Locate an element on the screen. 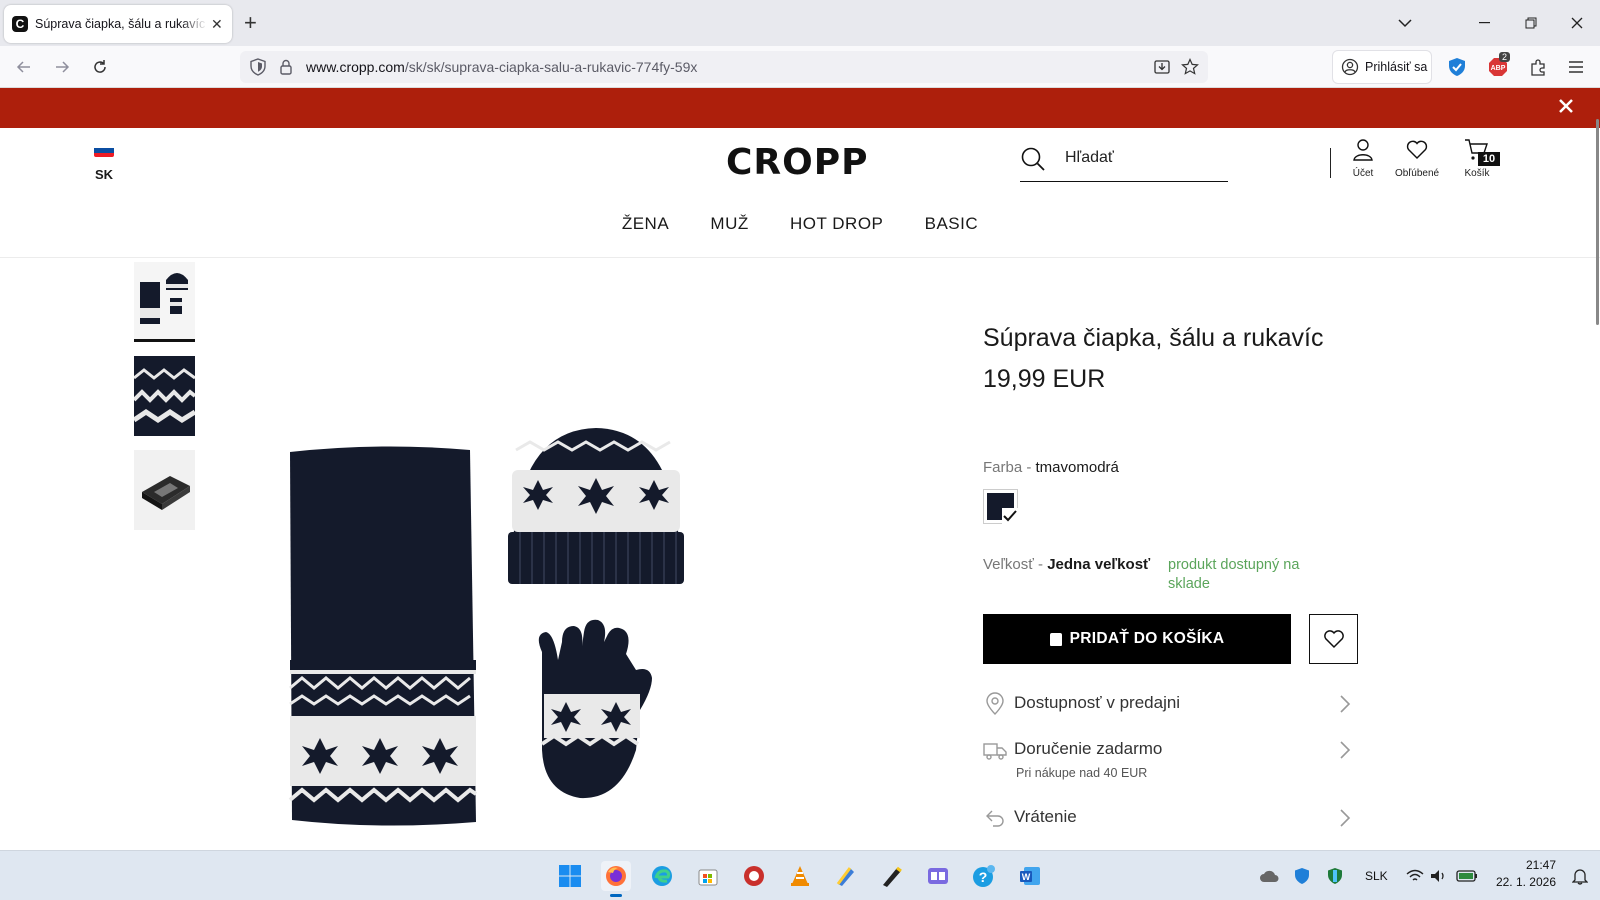 This screenshot has height=900, width=1600. tracking-protection-shield-icon is located at coordinates (258, 67).